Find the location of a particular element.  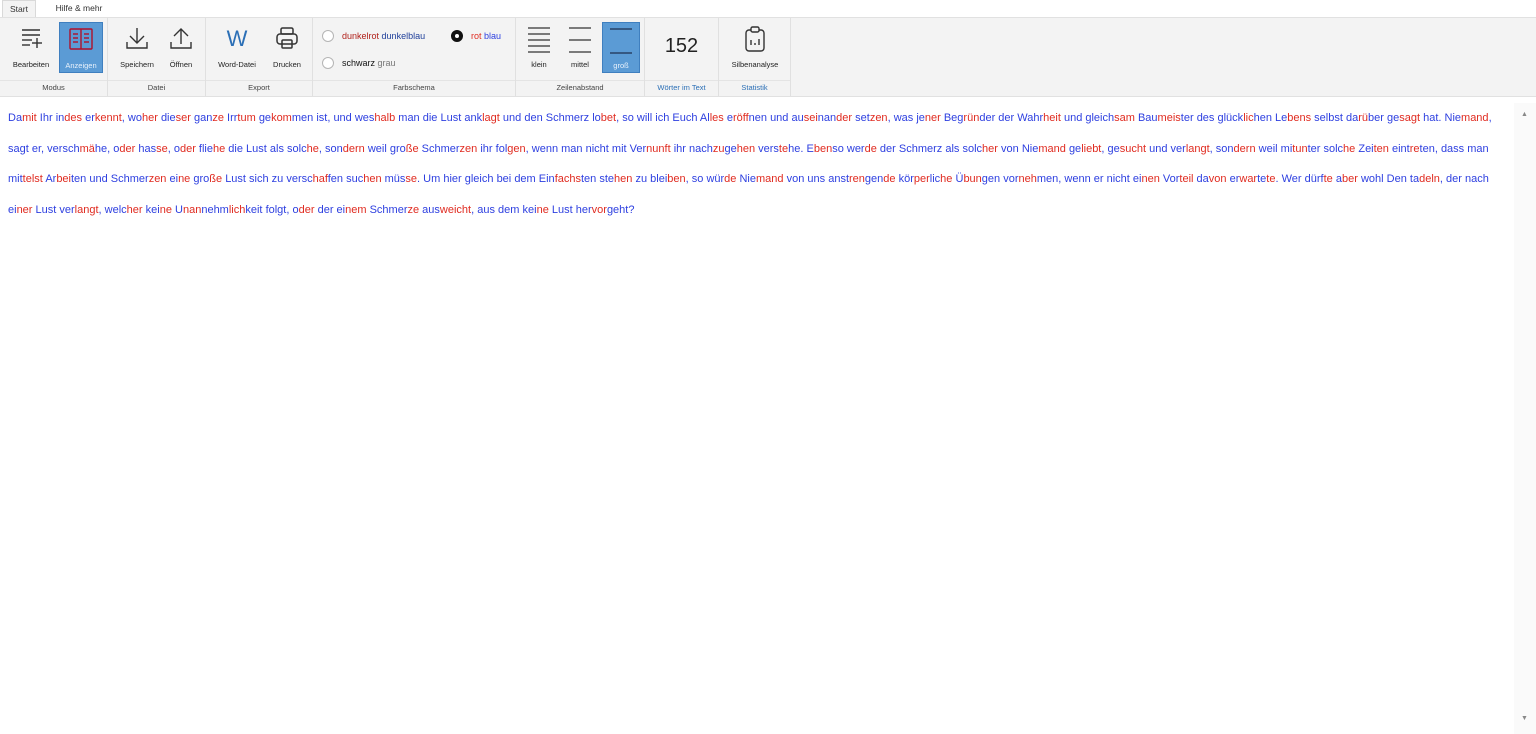

word: Niemand is located at coordinates (761, 179).